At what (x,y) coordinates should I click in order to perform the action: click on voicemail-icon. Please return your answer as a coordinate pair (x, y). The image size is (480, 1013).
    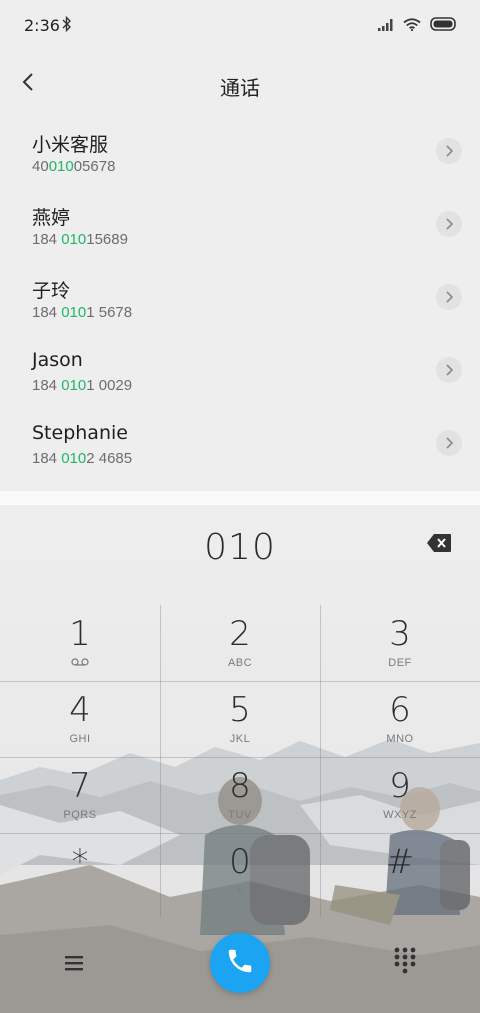
    Looking at the image, I should click on (80, 663).